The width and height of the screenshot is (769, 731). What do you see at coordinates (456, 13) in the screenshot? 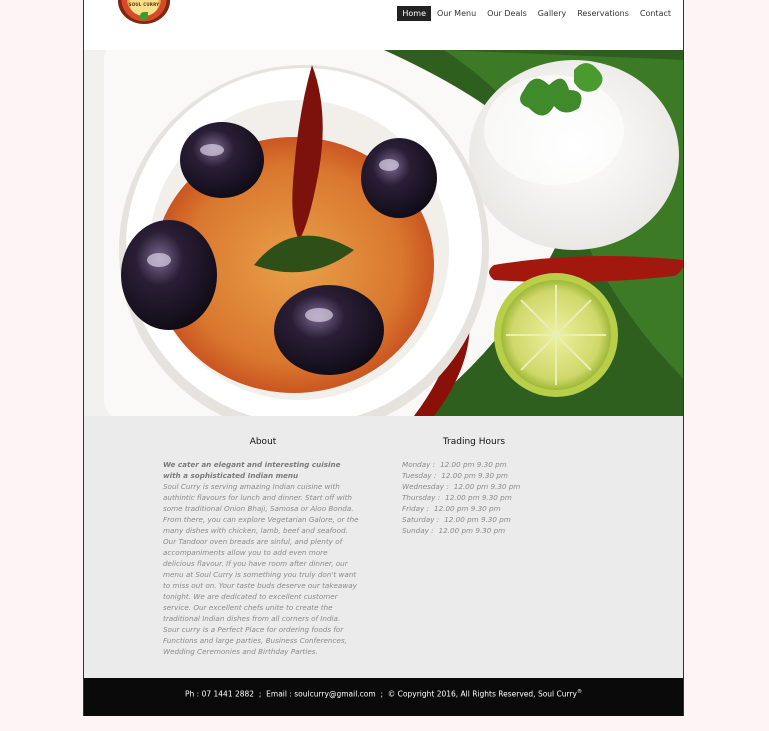
I see `nav-our-menu: Our Menu` at bounding box center [456, 13].